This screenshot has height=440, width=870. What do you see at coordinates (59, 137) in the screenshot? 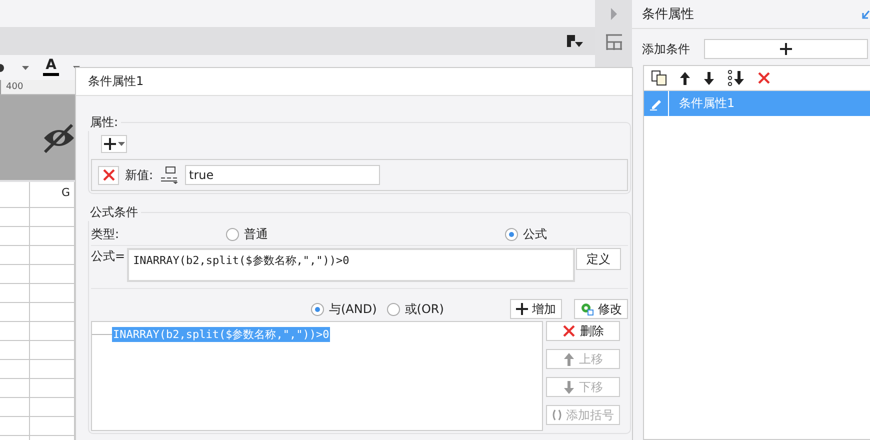
I see `eye-slash-icon` at bounding box center [59, 137].